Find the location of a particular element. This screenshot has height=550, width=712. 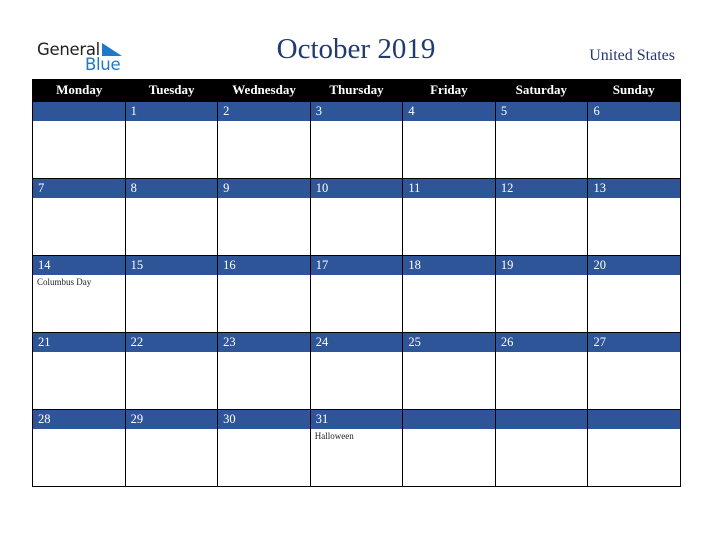

day-cells: Columbus Day is located at coordinates (356, 303).